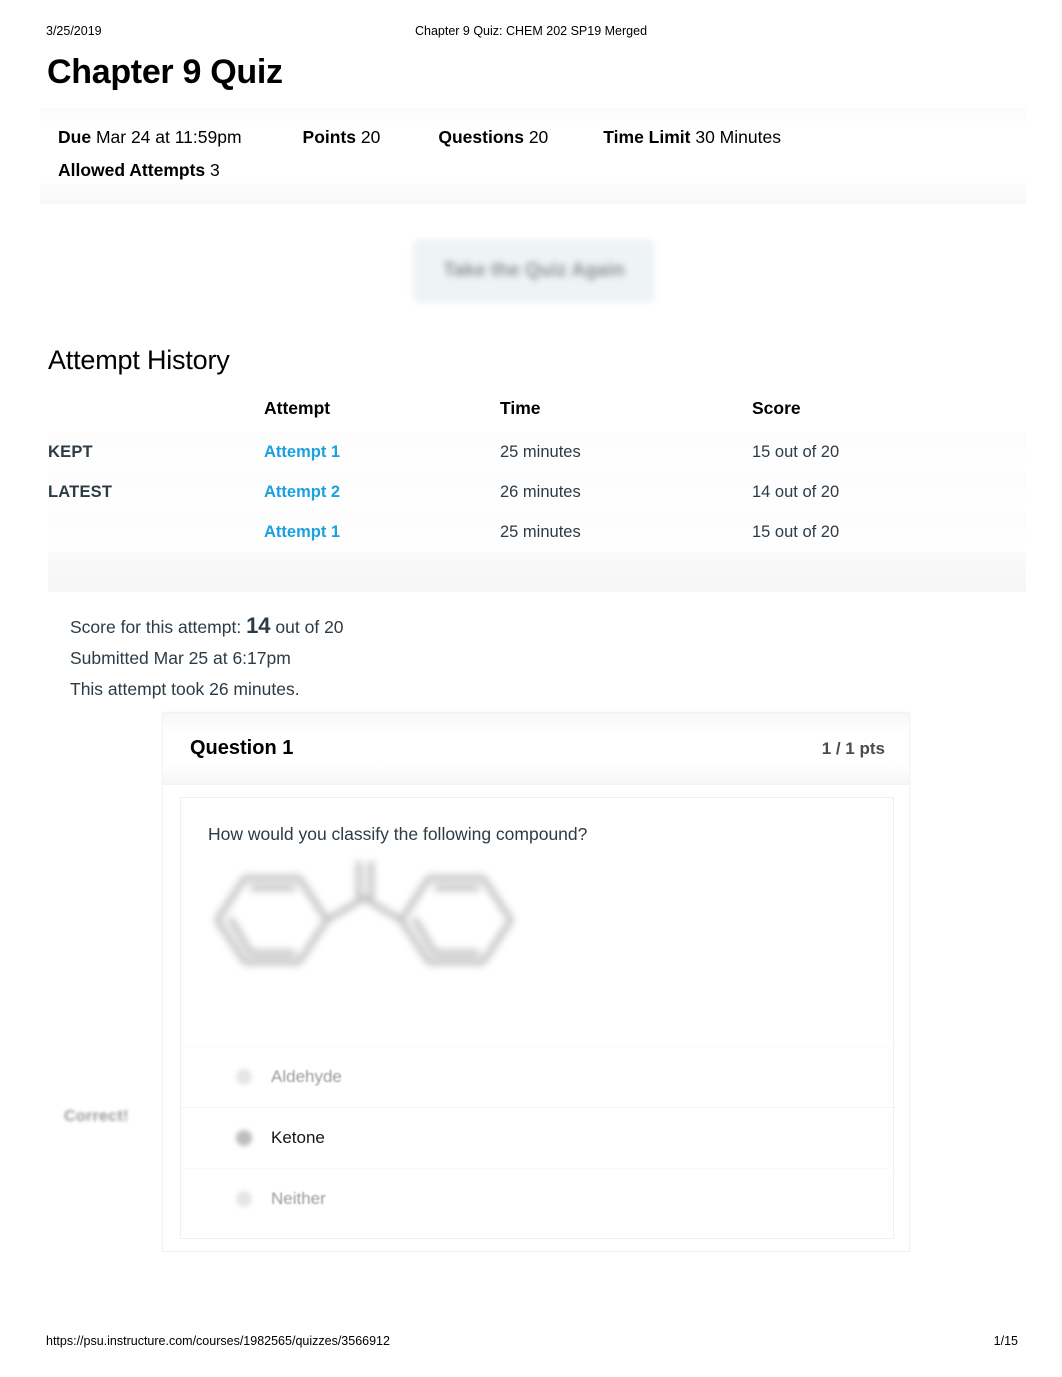  I want to click on meta-allowed-attempts: Allowed Attempts 3, so click(139, 170).